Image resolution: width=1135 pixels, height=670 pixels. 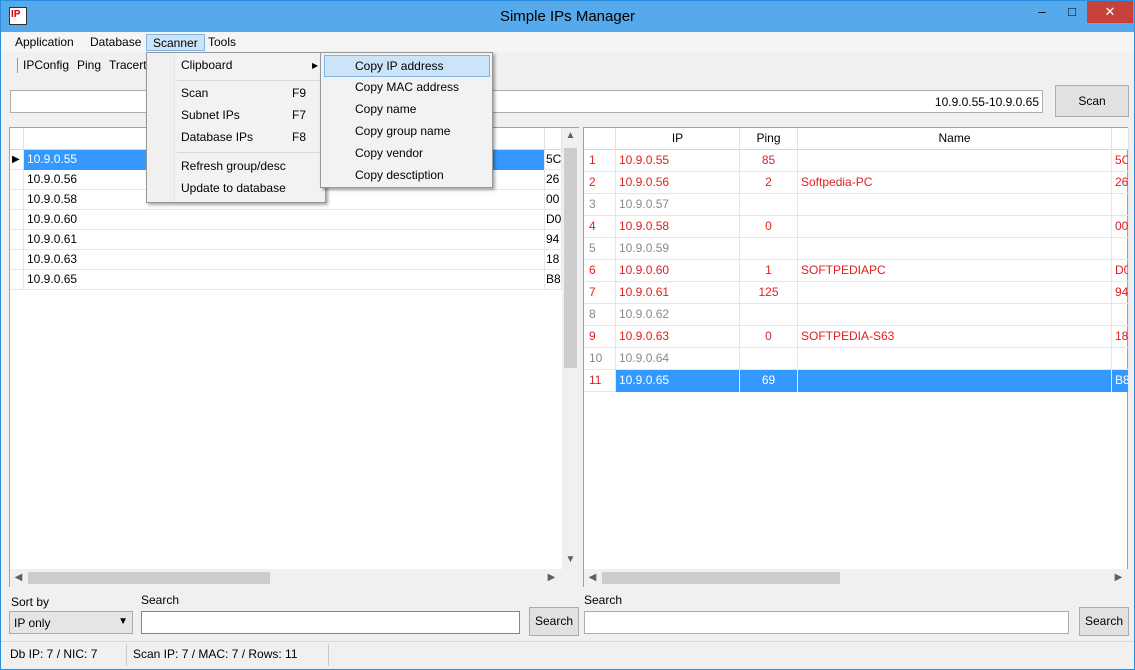 What do you see at coordinates (826, 622) in the screenshot?
I see `right-search-input` at bounding box center [826, 622].